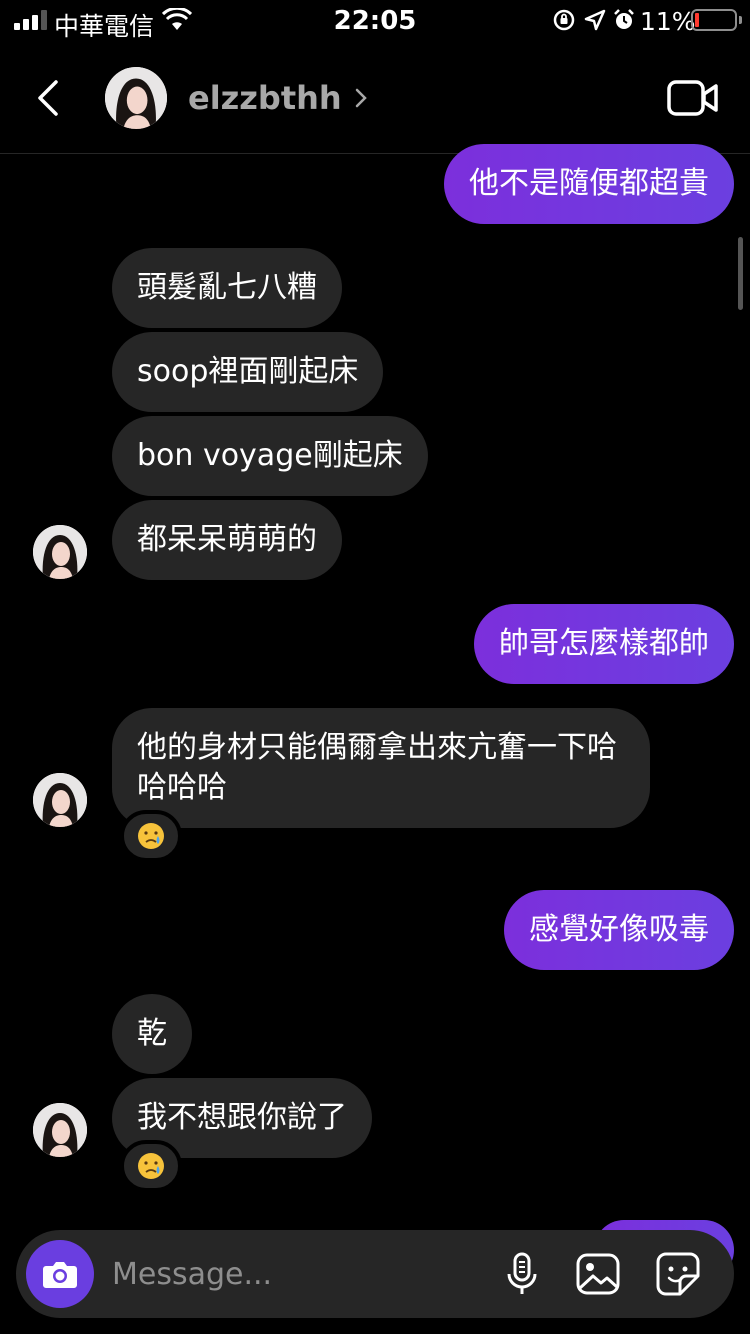 Image resolution: width=750 pixels, height=1334 pixels. Describe the element at coordinates (668, 21) in the screenshot. I see `battery-percent: 11%` at that location.